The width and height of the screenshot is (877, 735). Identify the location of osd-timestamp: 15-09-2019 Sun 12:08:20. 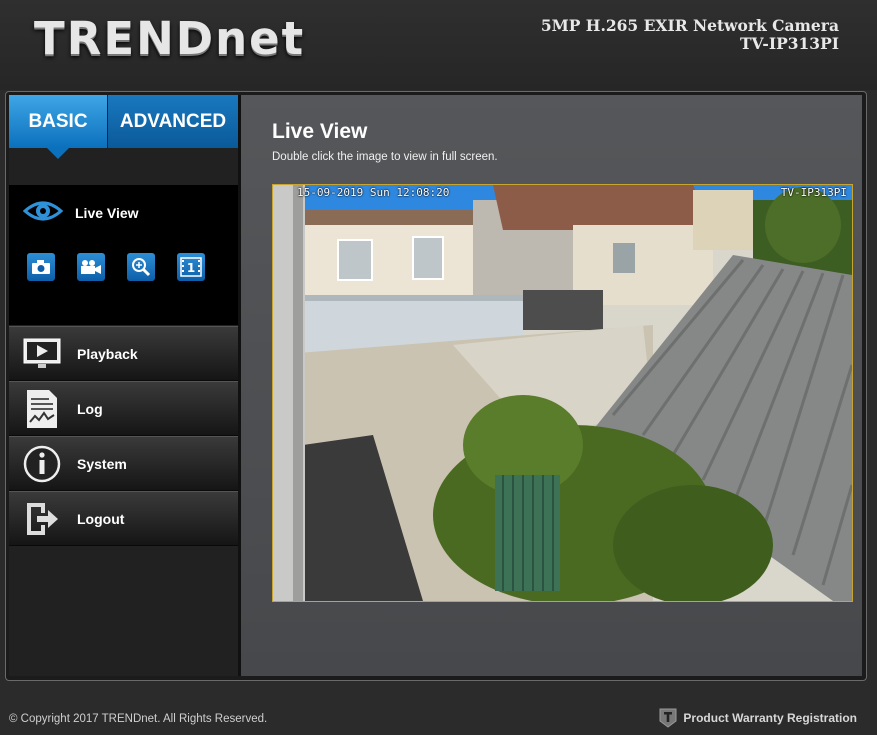
(373, 192).